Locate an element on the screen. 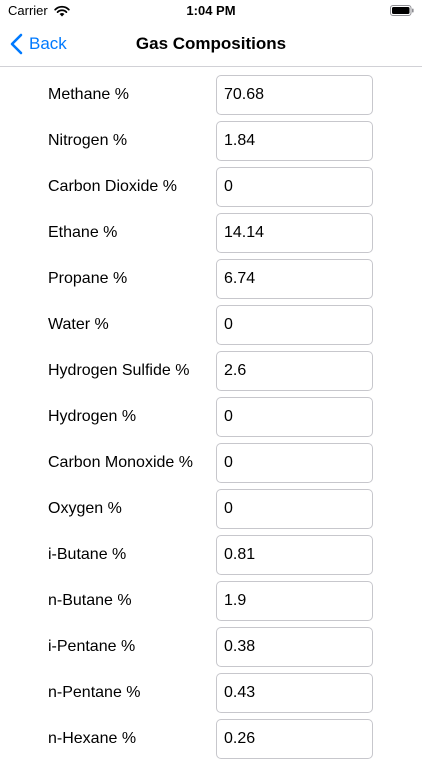 This screenshot has width=422, height=765. field-label-oxygen: Oxygen % is located at coordinates (85, 508).